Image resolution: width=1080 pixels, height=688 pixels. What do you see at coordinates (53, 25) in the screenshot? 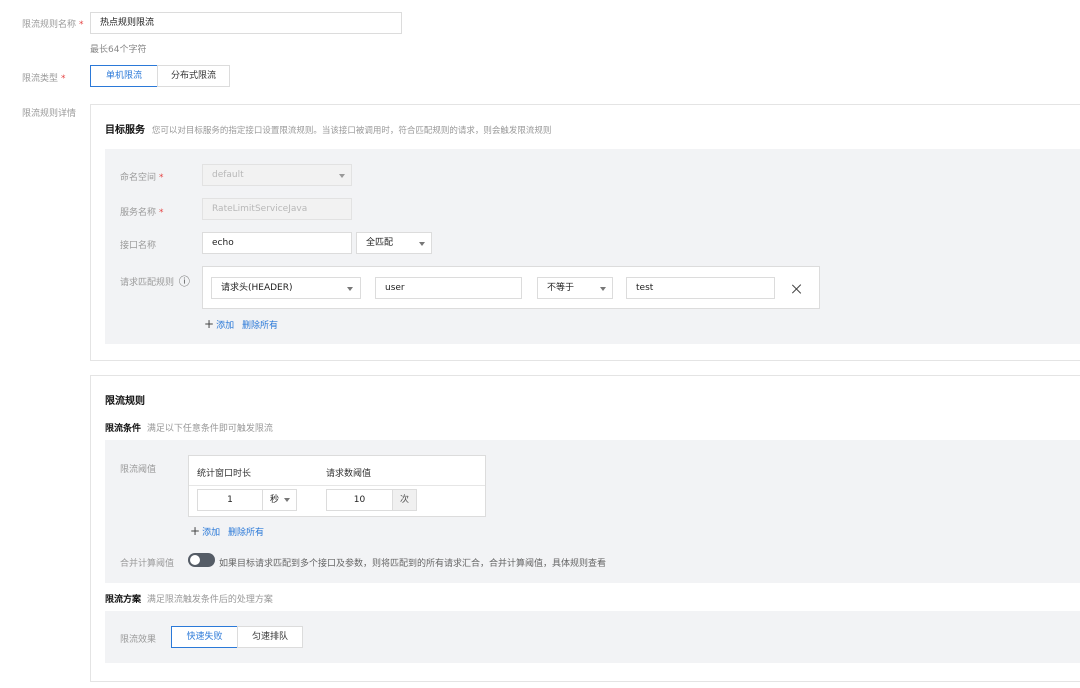
I see `rule-name-label: 限流规则名称 *` at bounding box center [53, 25].